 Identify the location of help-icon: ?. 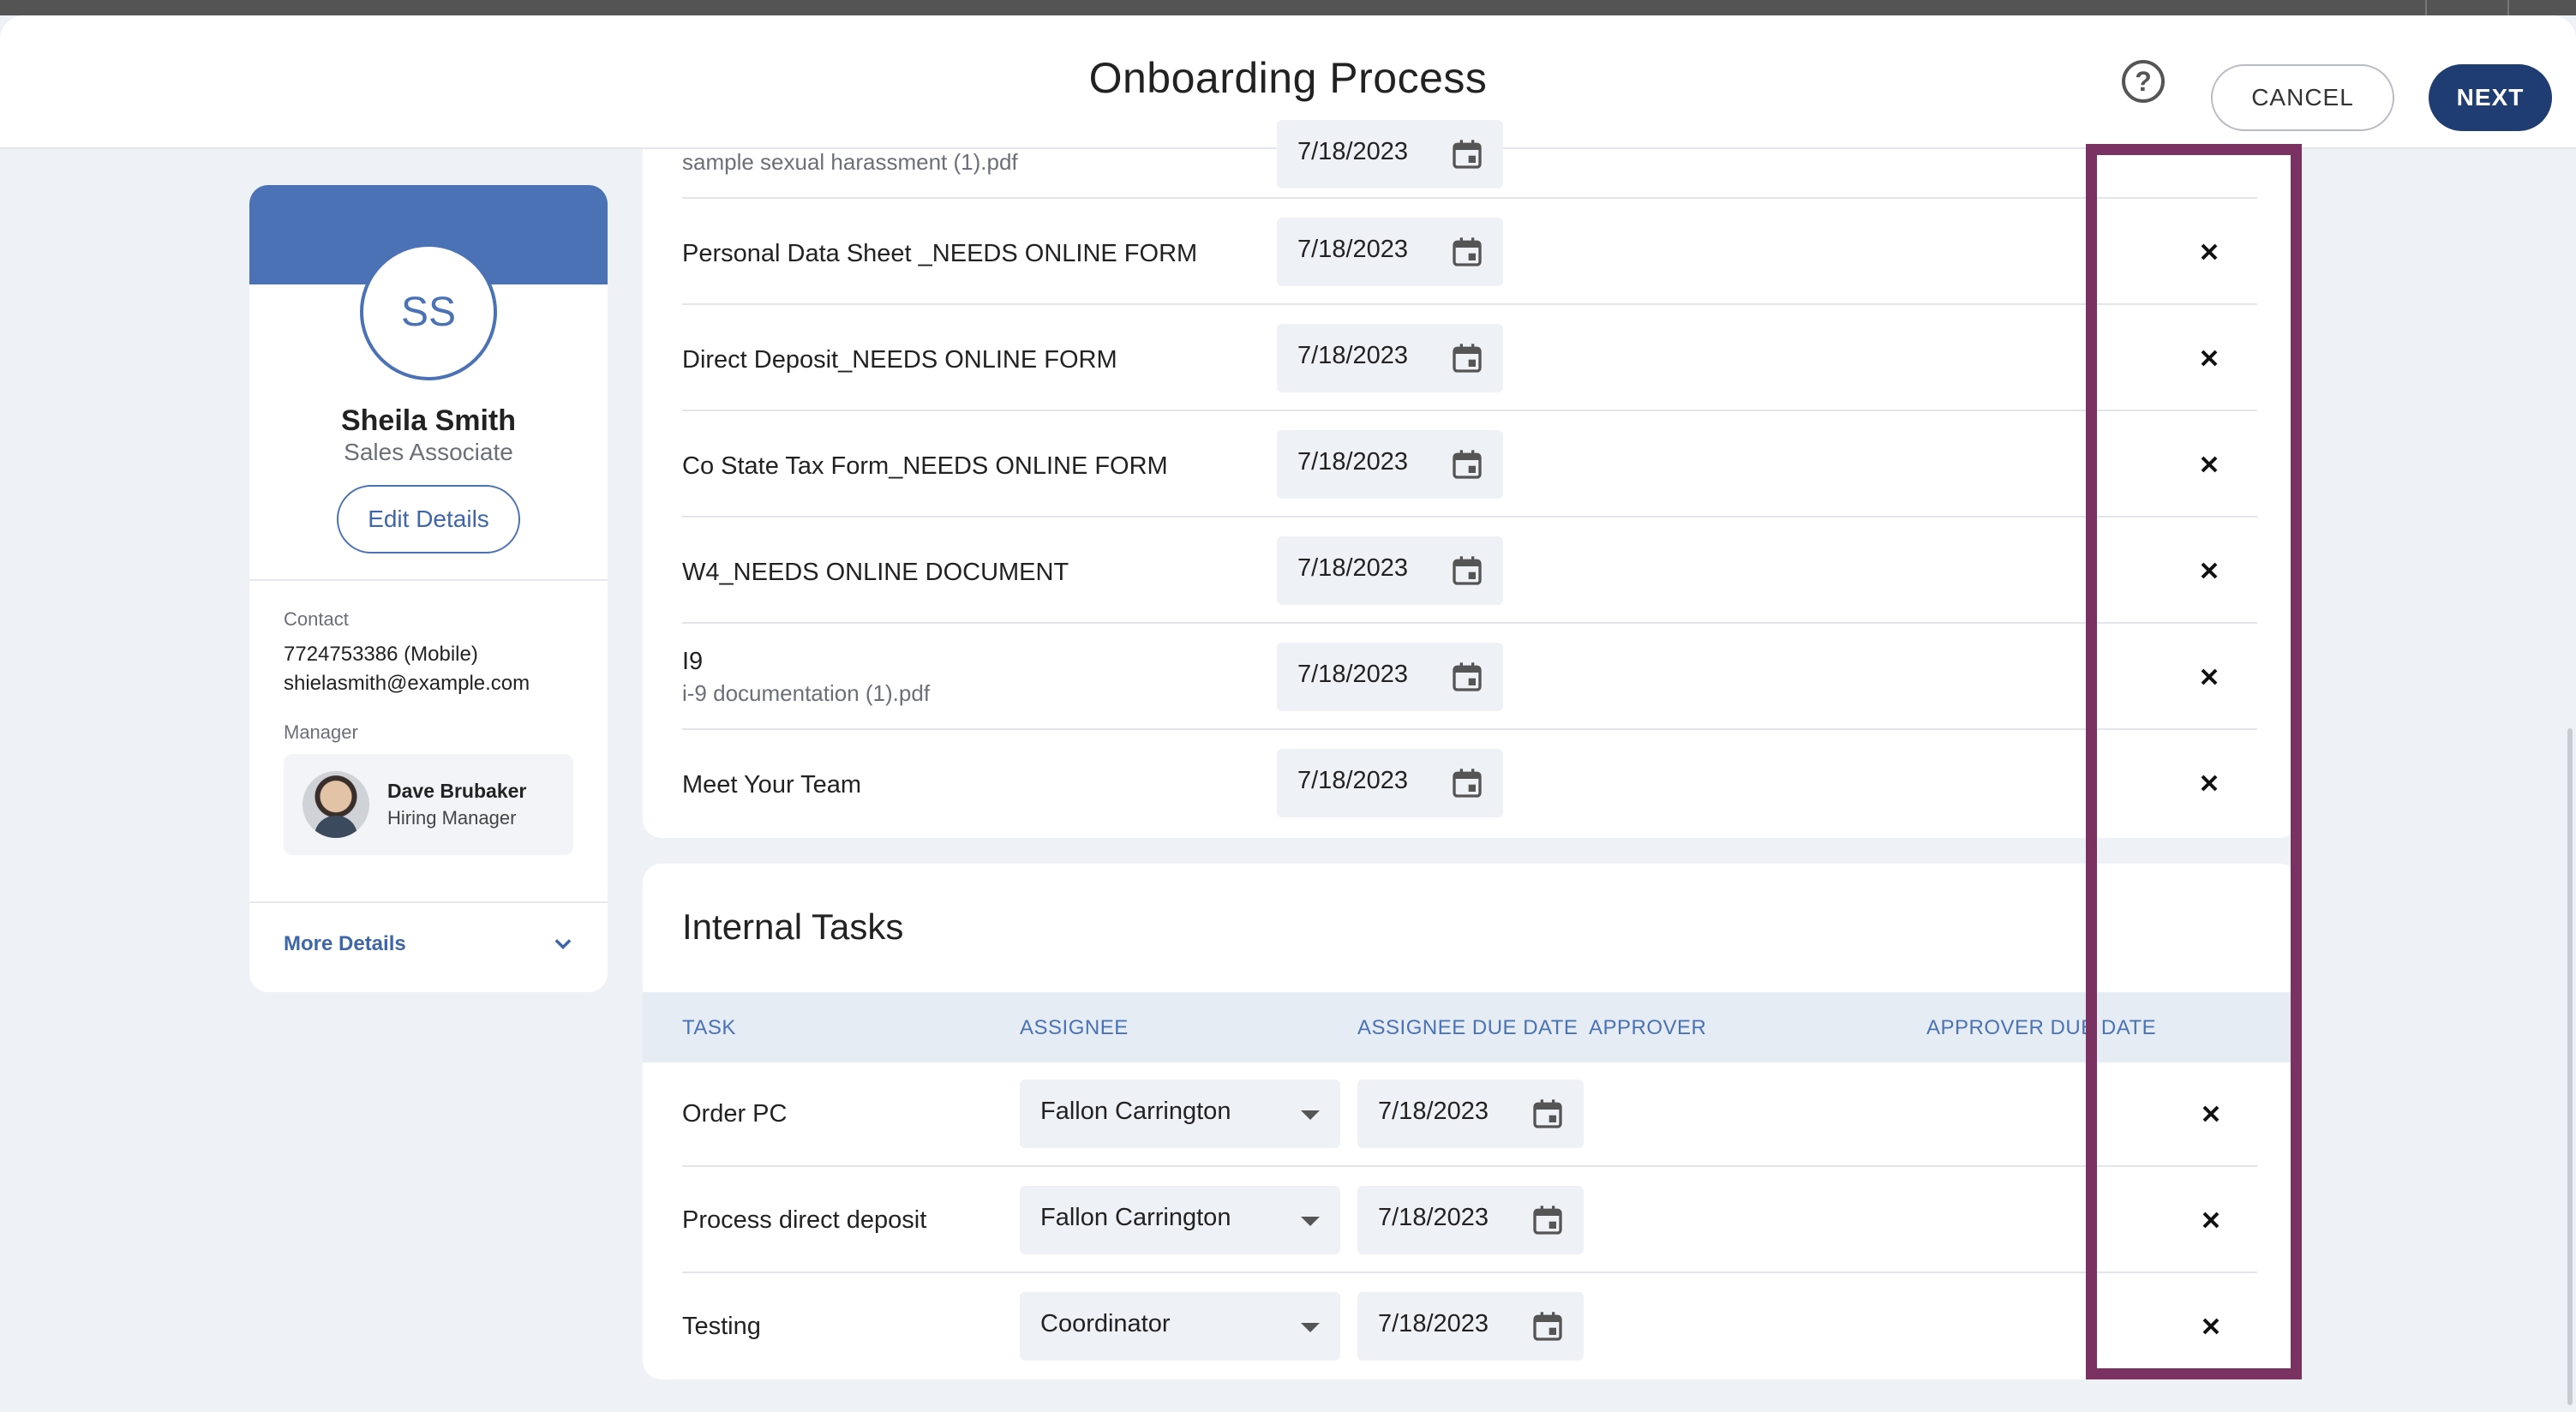
(2143, 81).